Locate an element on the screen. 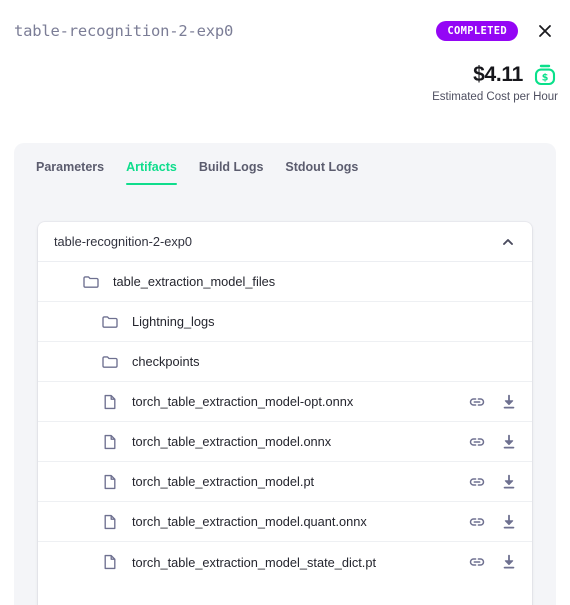  tab-stdout-logs: Stdout Logs is located at coordinates (321, 172).